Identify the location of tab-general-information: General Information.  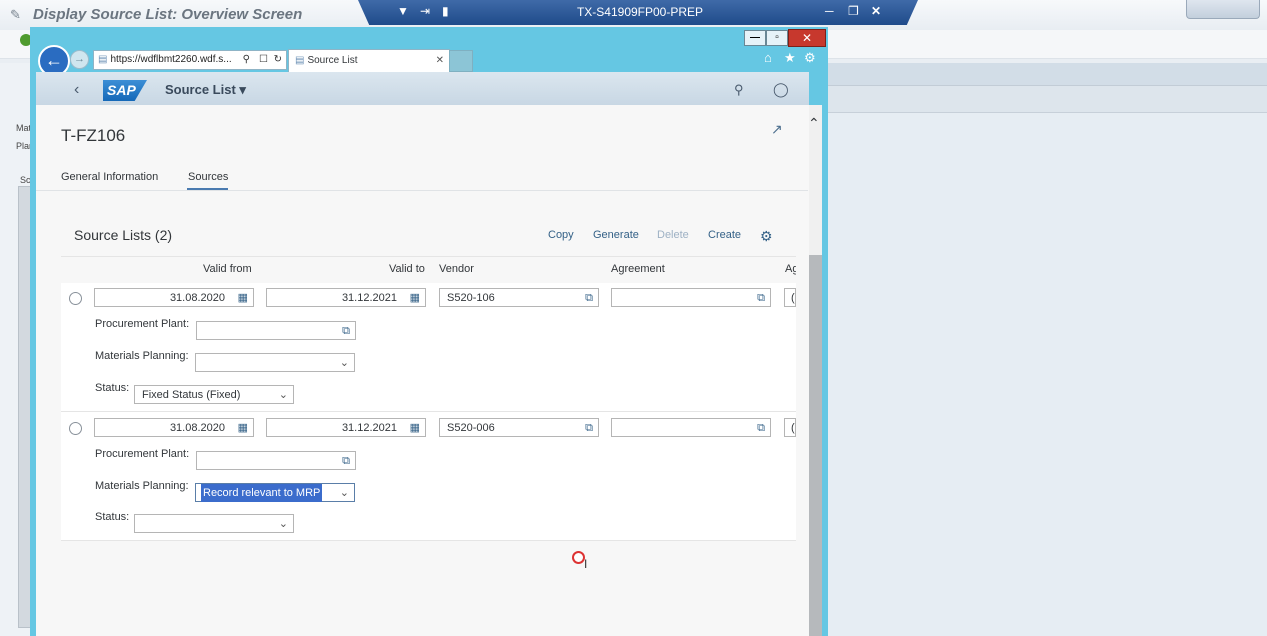
(109, 177).